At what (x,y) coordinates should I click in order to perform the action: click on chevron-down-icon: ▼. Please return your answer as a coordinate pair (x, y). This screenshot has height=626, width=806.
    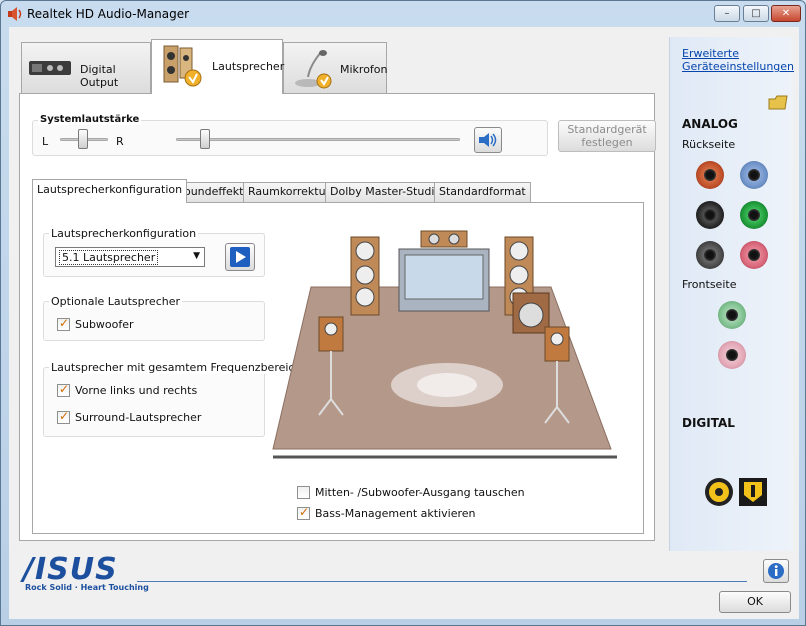
    Looking at the image, I should click on (196, 256).